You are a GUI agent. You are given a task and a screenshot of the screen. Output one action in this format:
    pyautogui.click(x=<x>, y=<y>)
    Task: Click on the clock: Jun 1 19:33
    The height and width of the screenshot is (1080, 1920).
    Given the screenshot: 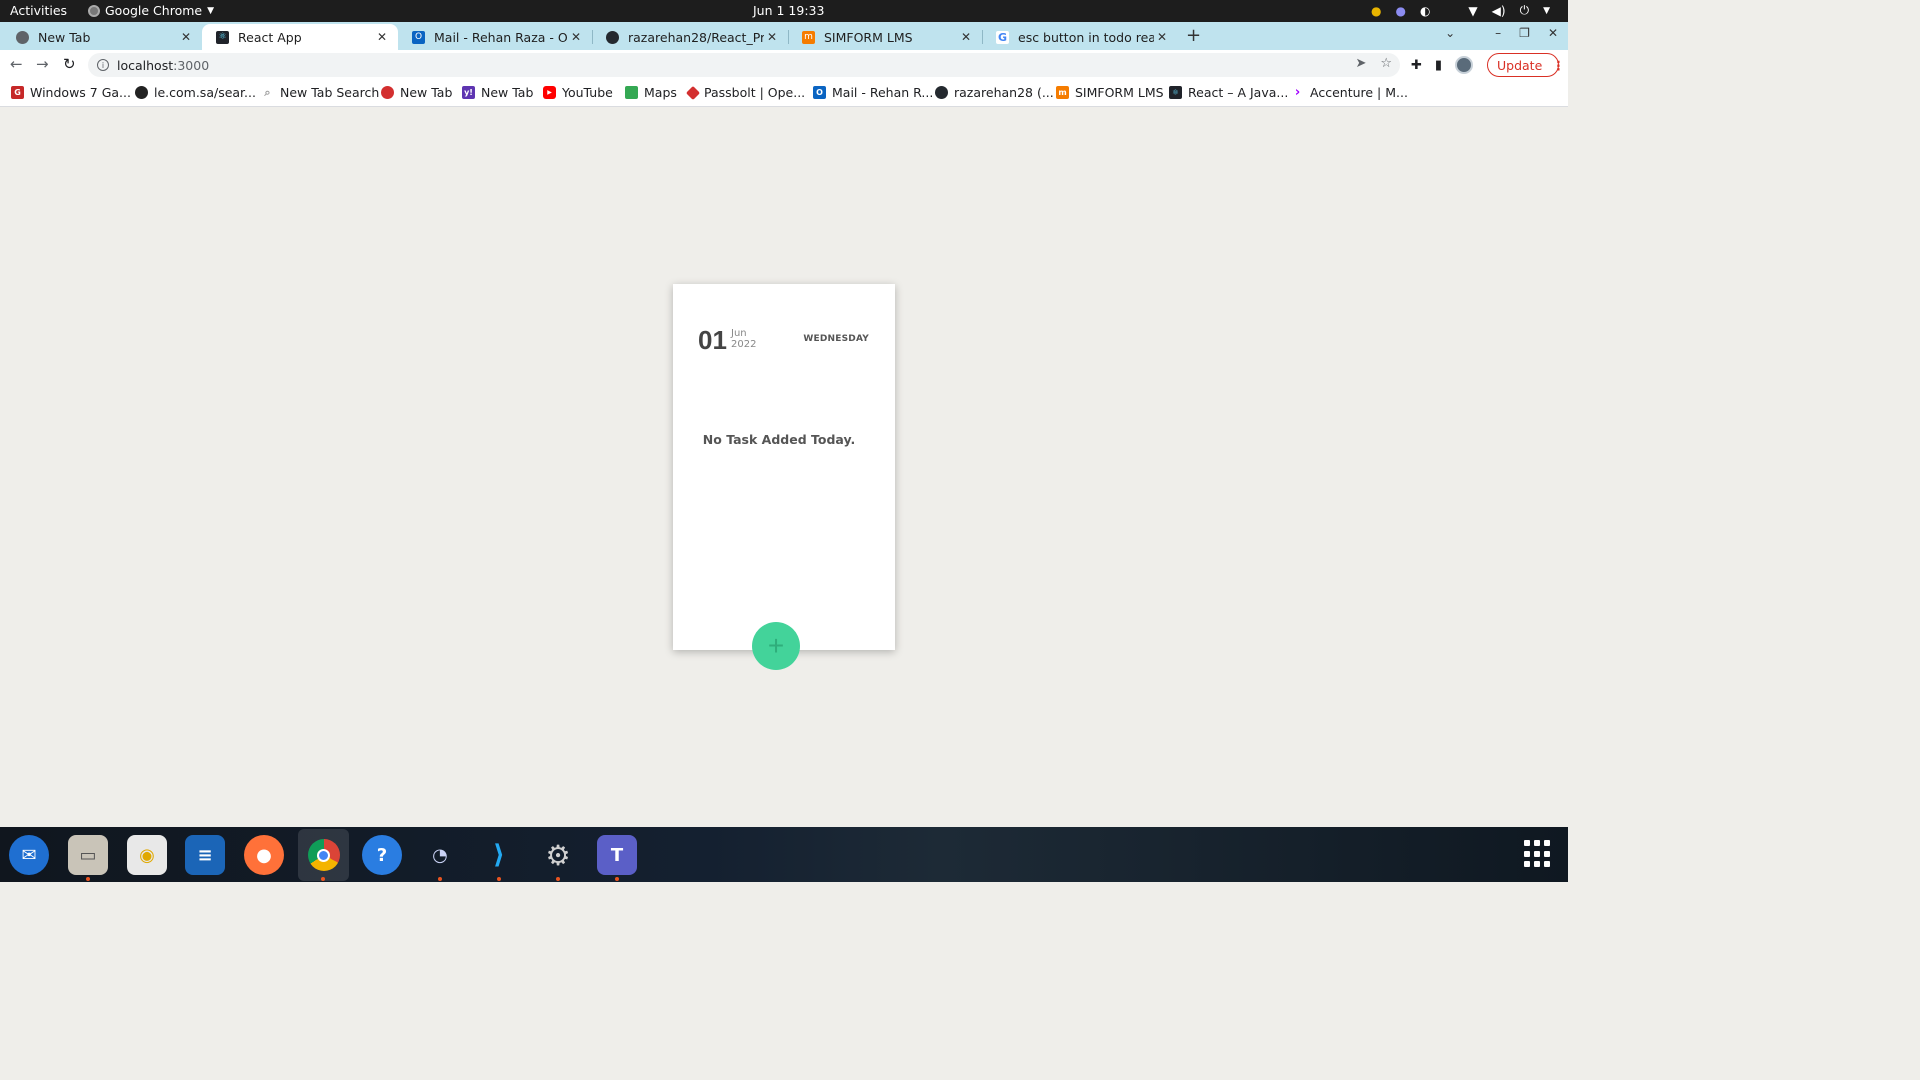 What is the action you would take?
    pyautogui.click(x=788, y=10)
    